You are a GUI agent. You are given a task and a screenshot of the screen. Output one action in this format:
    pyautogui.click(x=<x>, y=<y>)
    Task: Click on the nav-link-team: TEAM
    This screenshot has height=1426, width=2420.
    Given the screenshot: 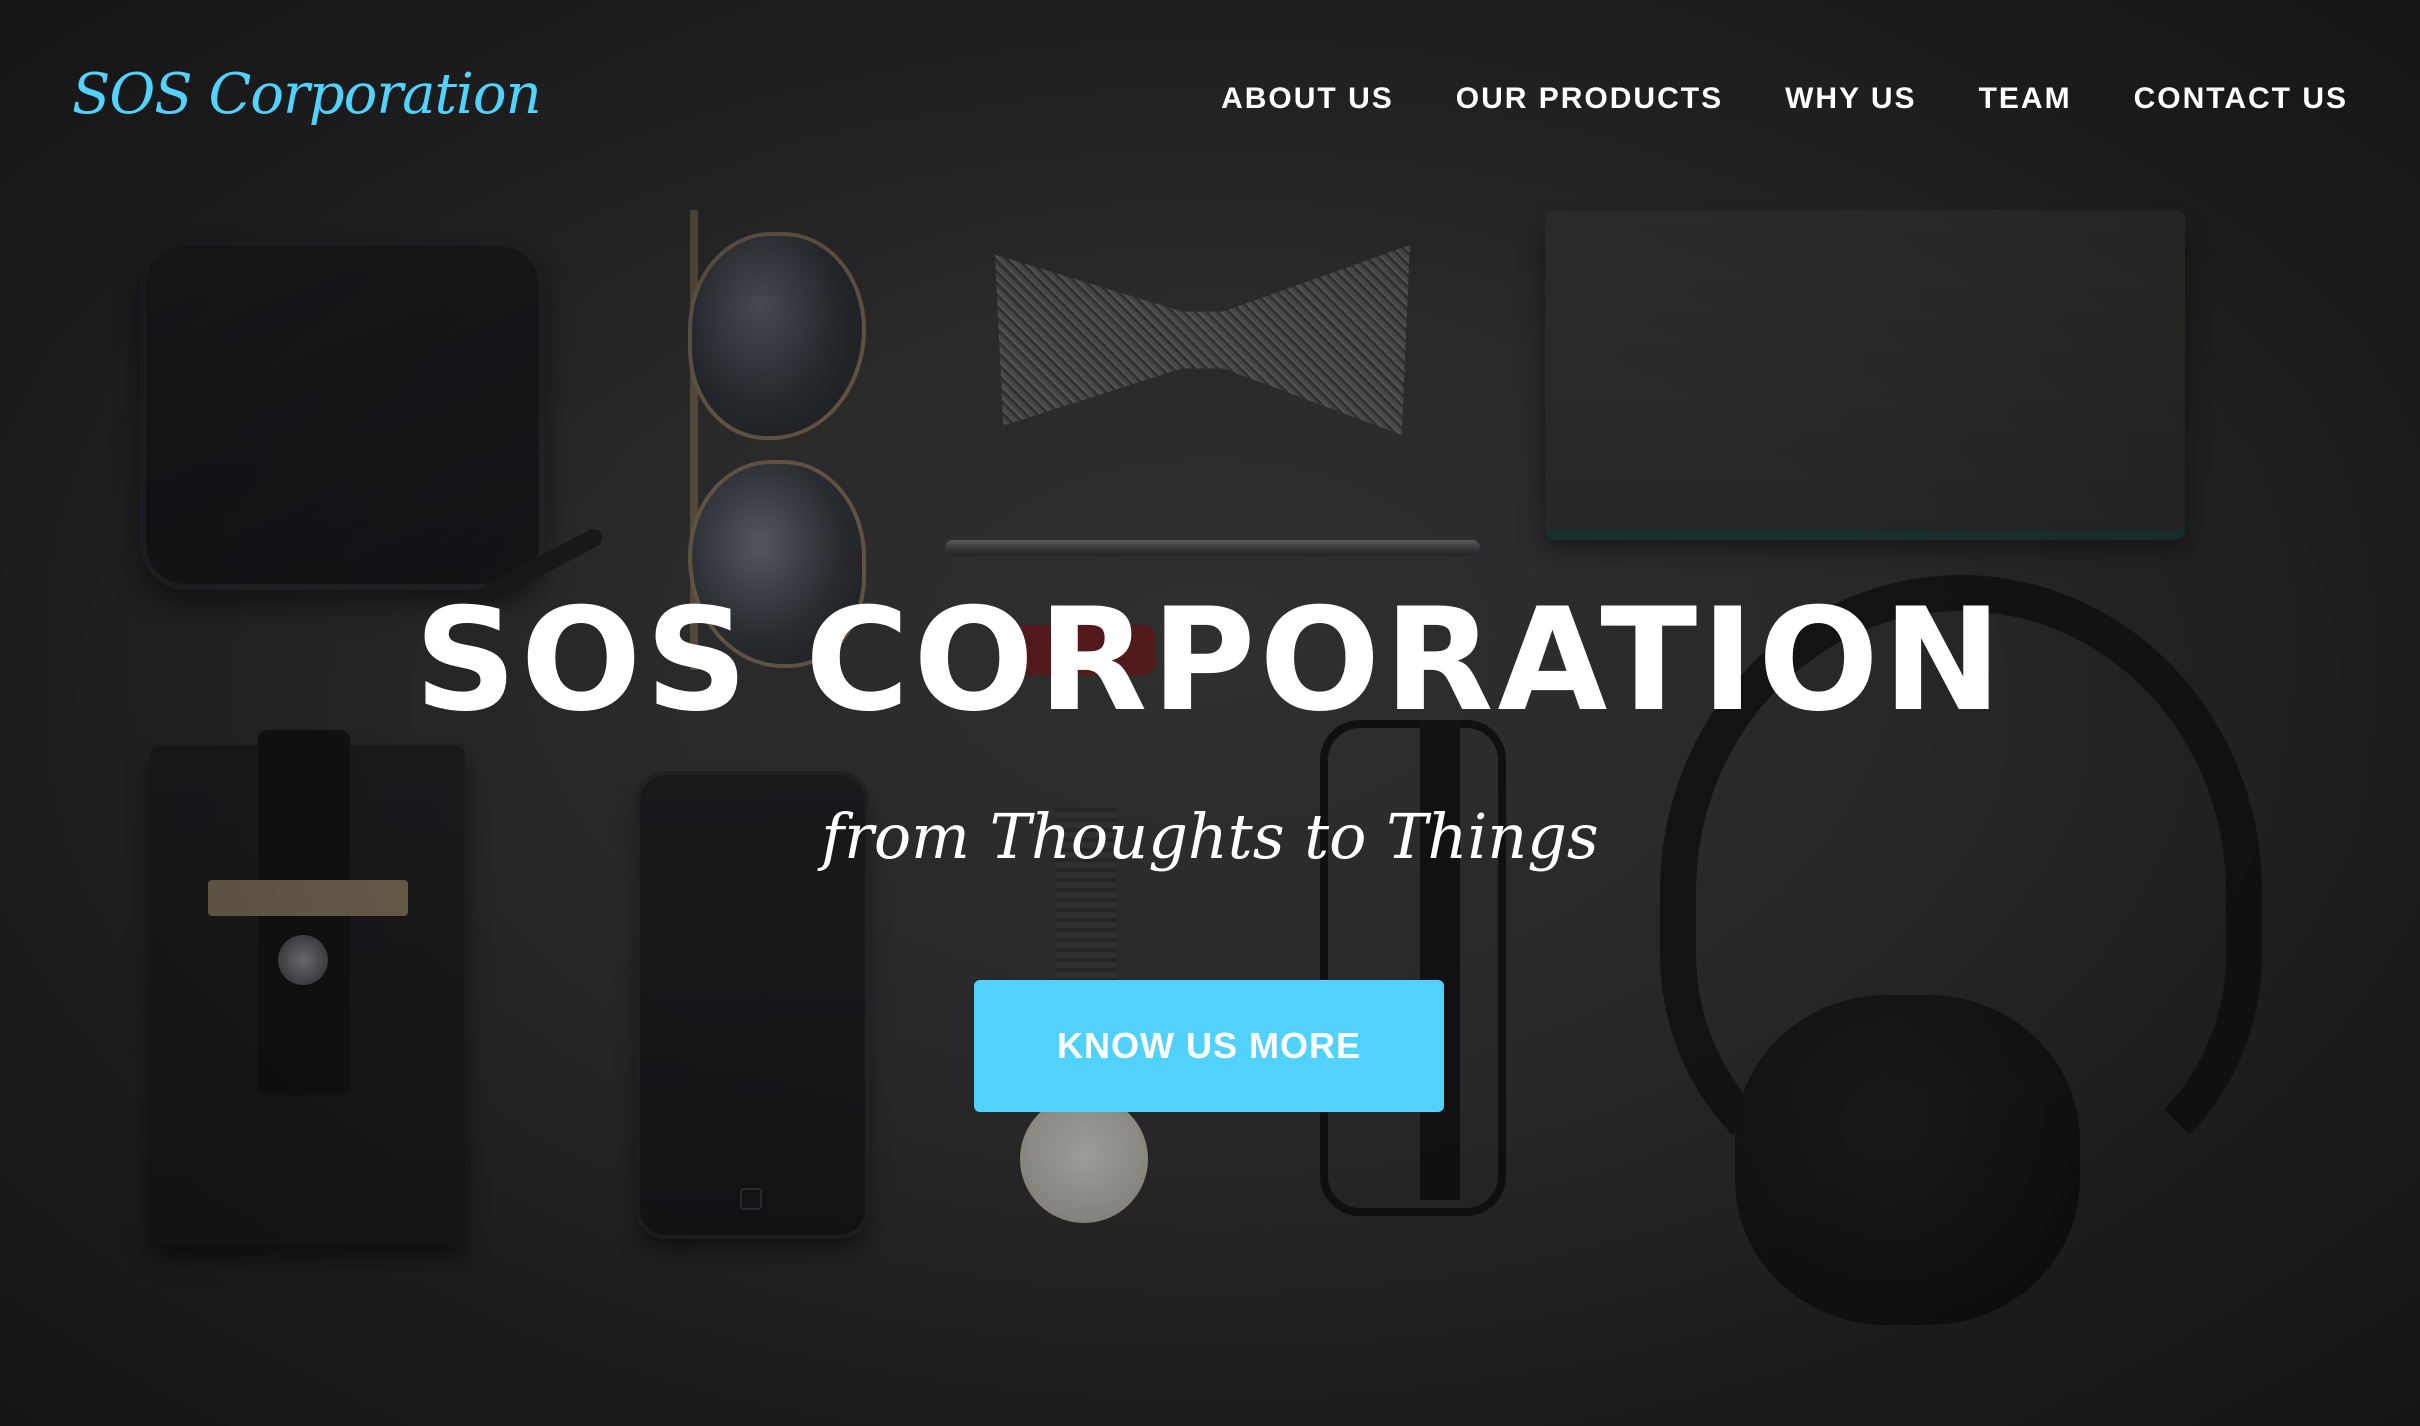 What is the action you would take?
    pyautogui.click(x=2025, y=98)
    